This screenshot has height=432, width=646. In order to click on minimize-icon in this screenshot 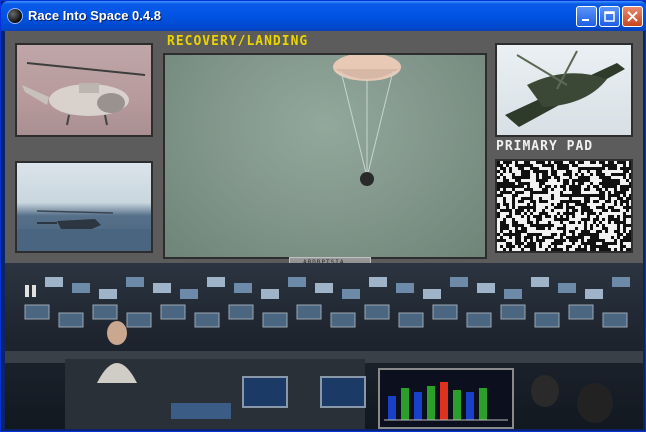, I will do `click(585, 20)`.